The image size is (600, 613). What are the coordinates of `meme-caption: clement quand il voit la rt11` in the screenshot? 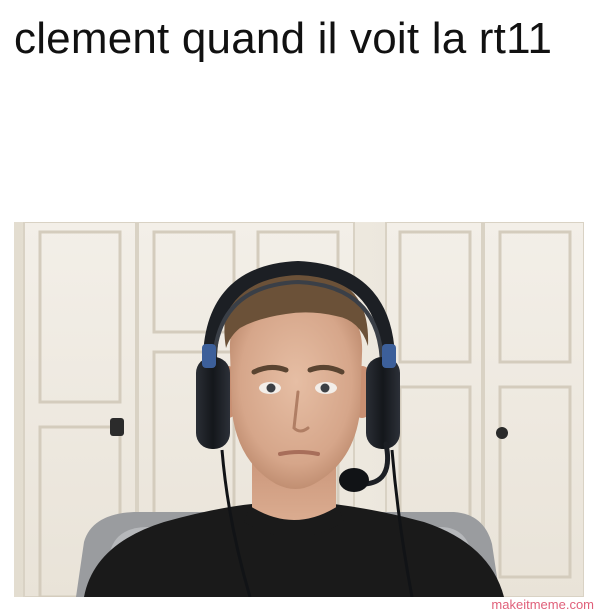 It's located at (283, 38).